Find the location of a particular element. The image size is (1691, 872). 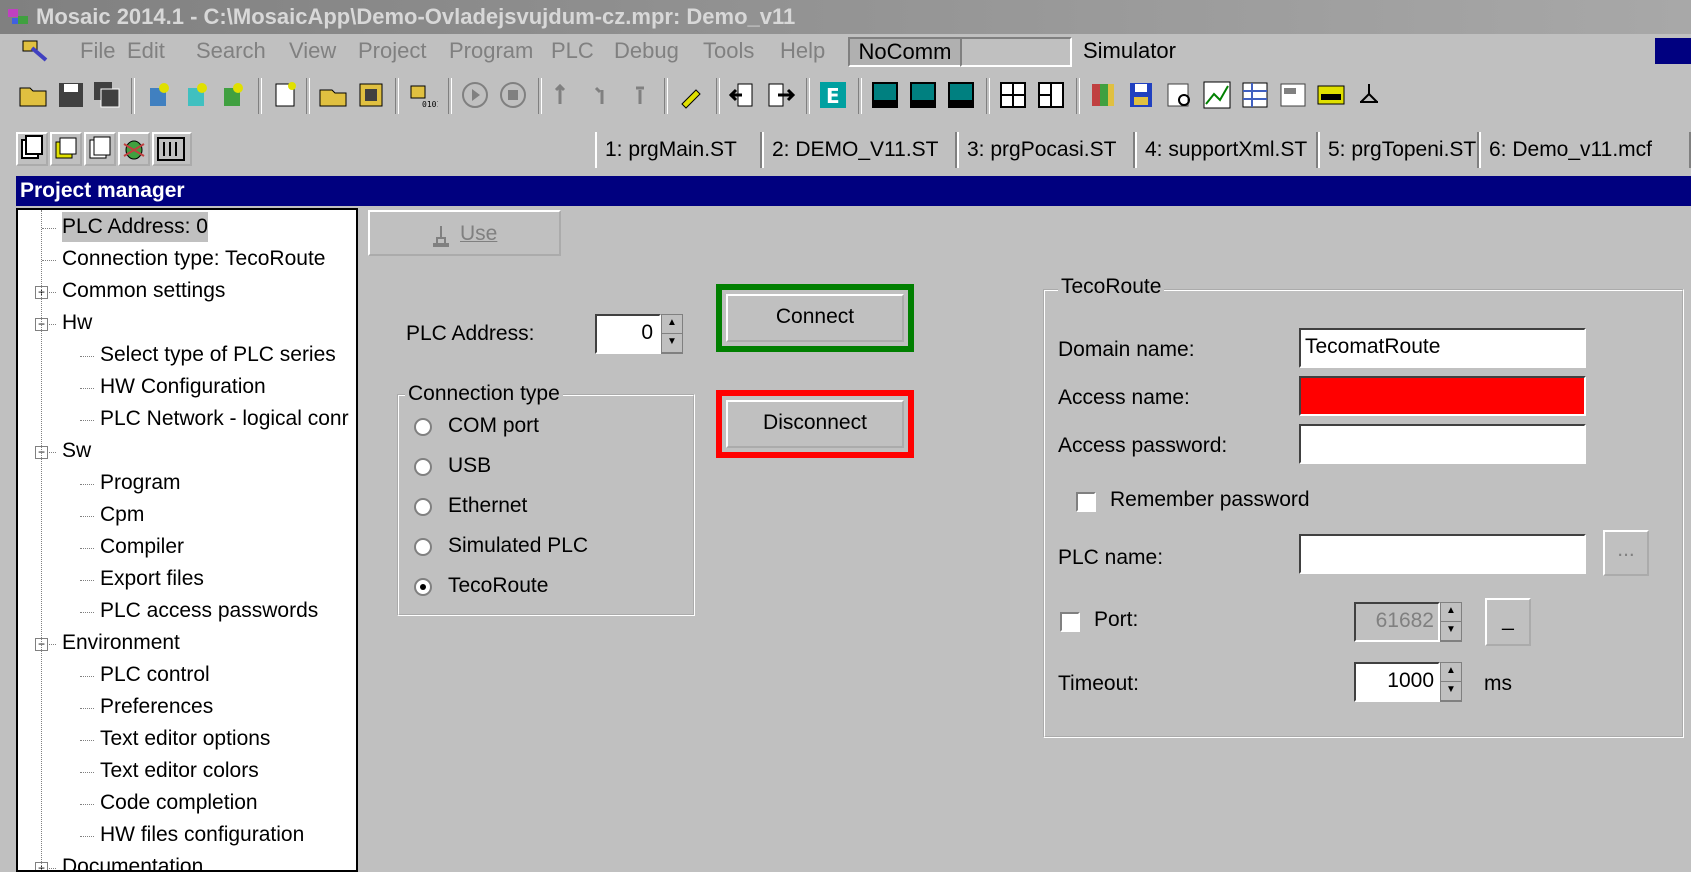

port-spinner: ▲ ▼ is located at coordinates (1451, 622).